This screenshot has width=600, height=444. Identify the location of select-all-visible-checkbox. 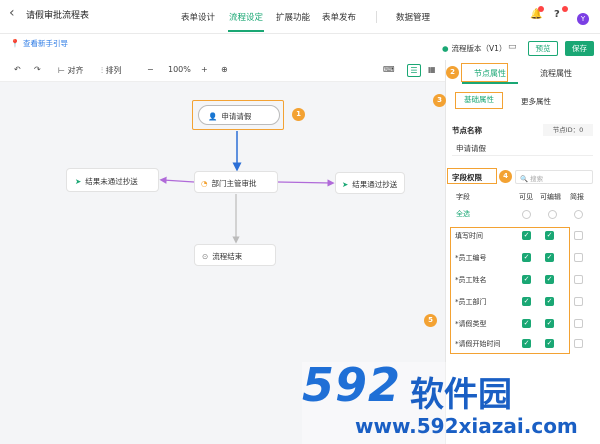
(526, 214).